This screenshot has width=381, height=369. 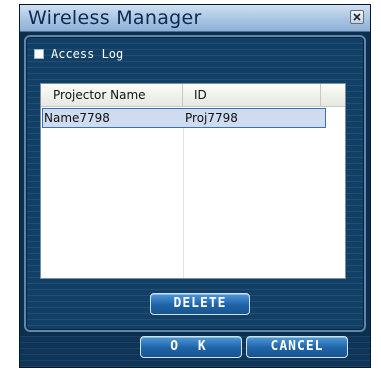 I want to click on cell-id: Proj7798, so click(x=211, y=118).